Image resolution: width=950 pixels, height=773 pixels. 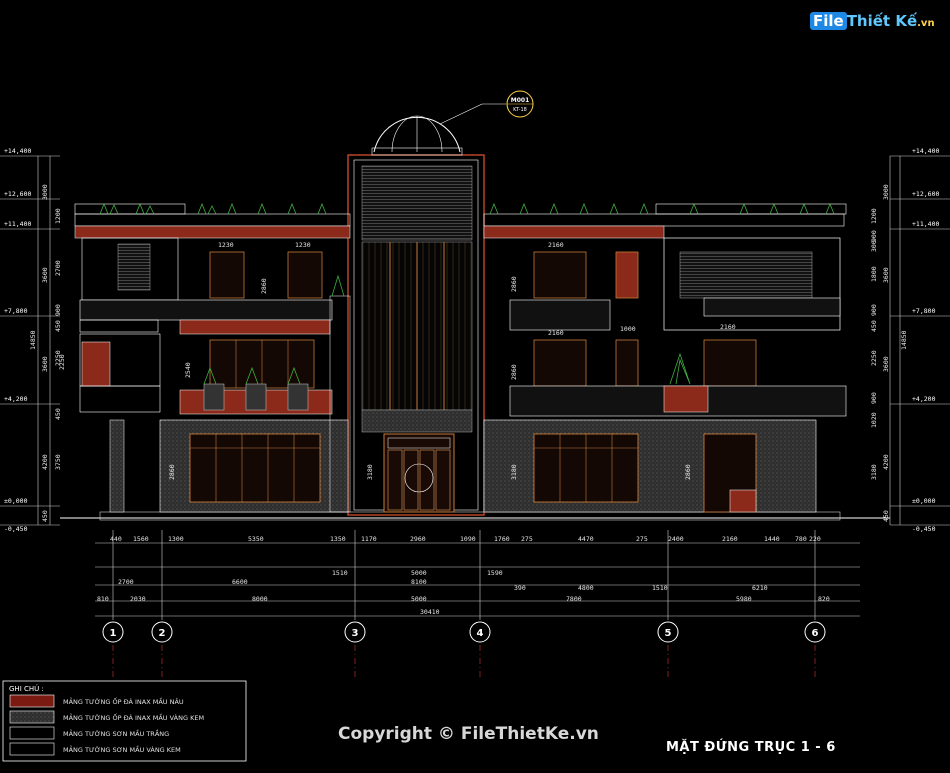 I want to click on level-label: -0,450, so click(x=924, y=529).